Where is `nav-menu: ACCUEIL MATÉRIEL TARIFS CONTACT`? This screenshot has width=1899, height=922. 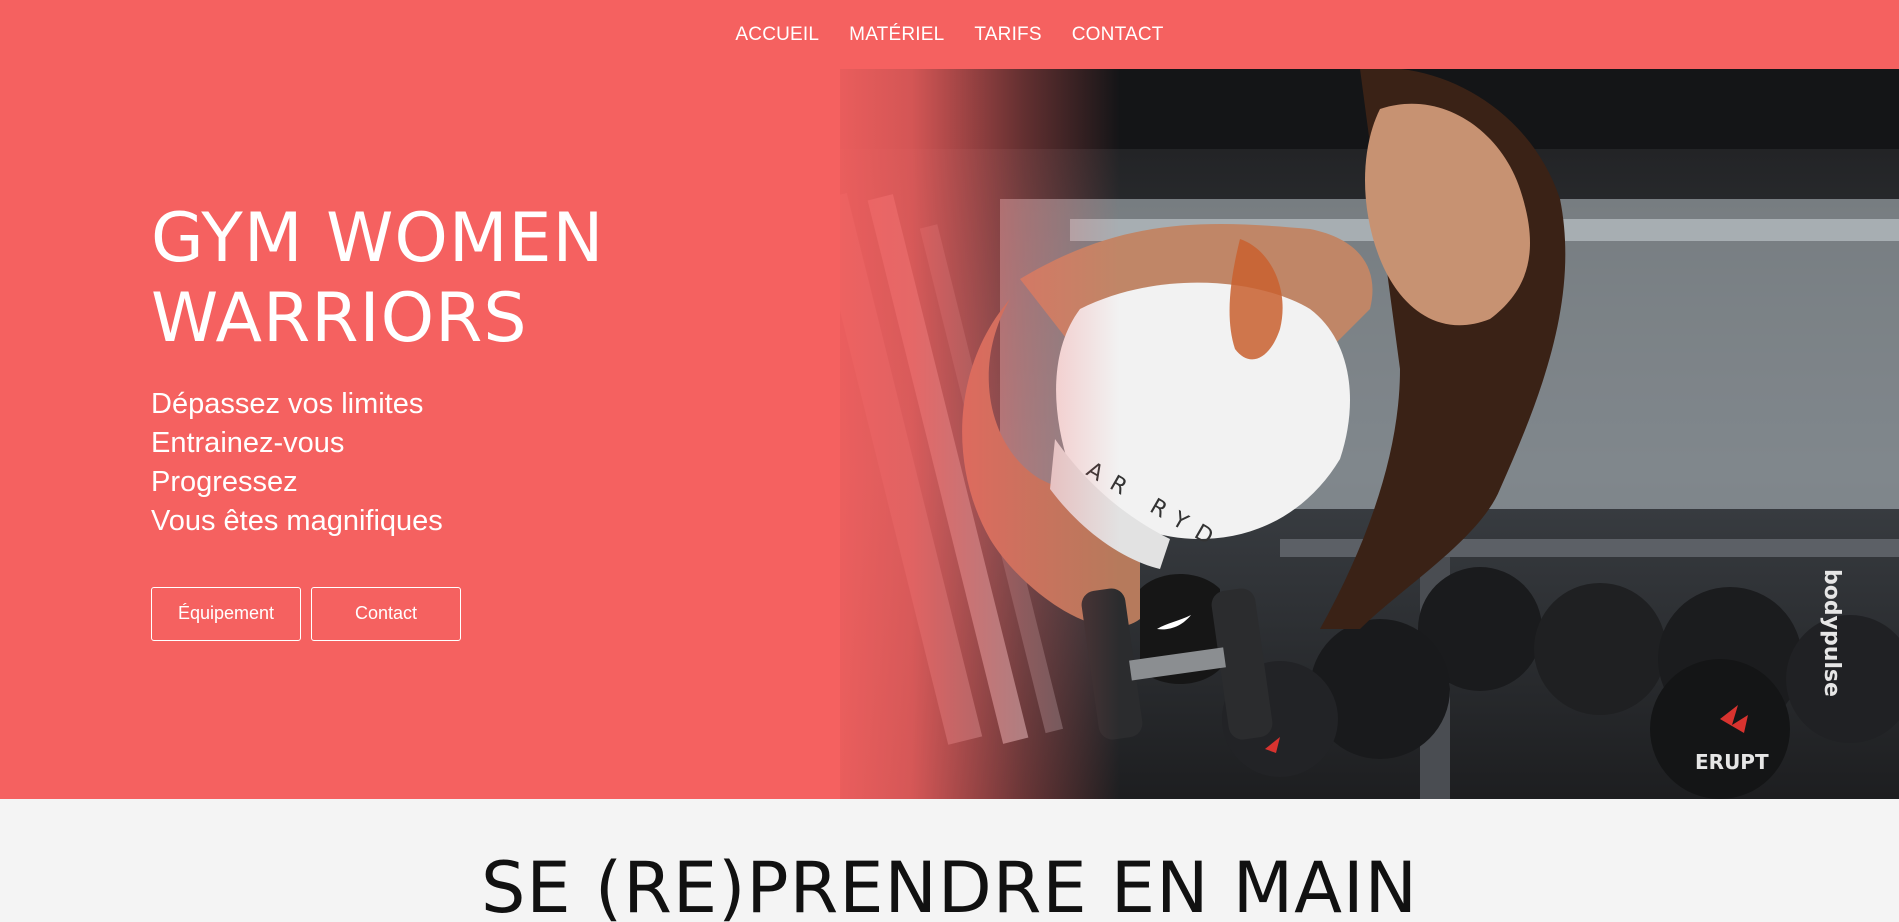
nav-menu: ACCUEIL MATÉRIEL TARIFS CONTACT is located at coordinates (949, 35).